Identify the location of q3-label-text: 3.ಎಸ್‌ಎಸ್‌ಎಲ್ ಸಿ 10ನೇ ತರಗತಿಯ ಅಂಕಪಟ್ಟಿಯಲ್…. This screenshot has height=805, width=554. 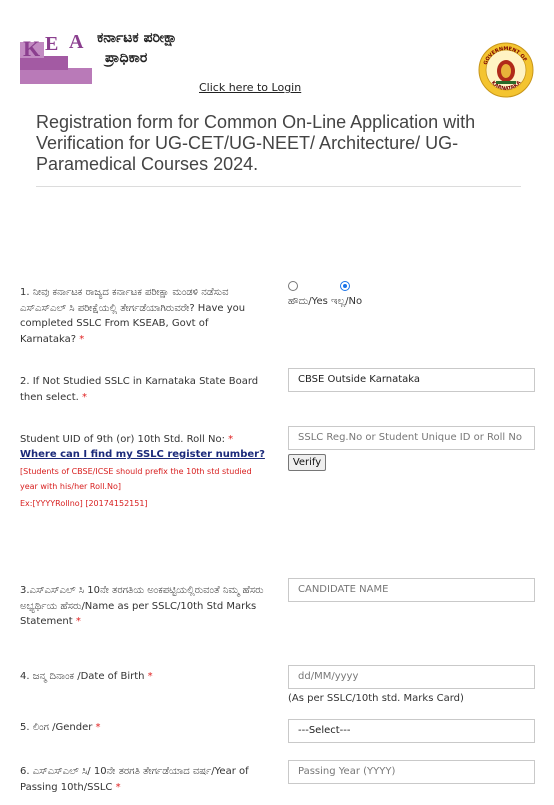
(142, 606).